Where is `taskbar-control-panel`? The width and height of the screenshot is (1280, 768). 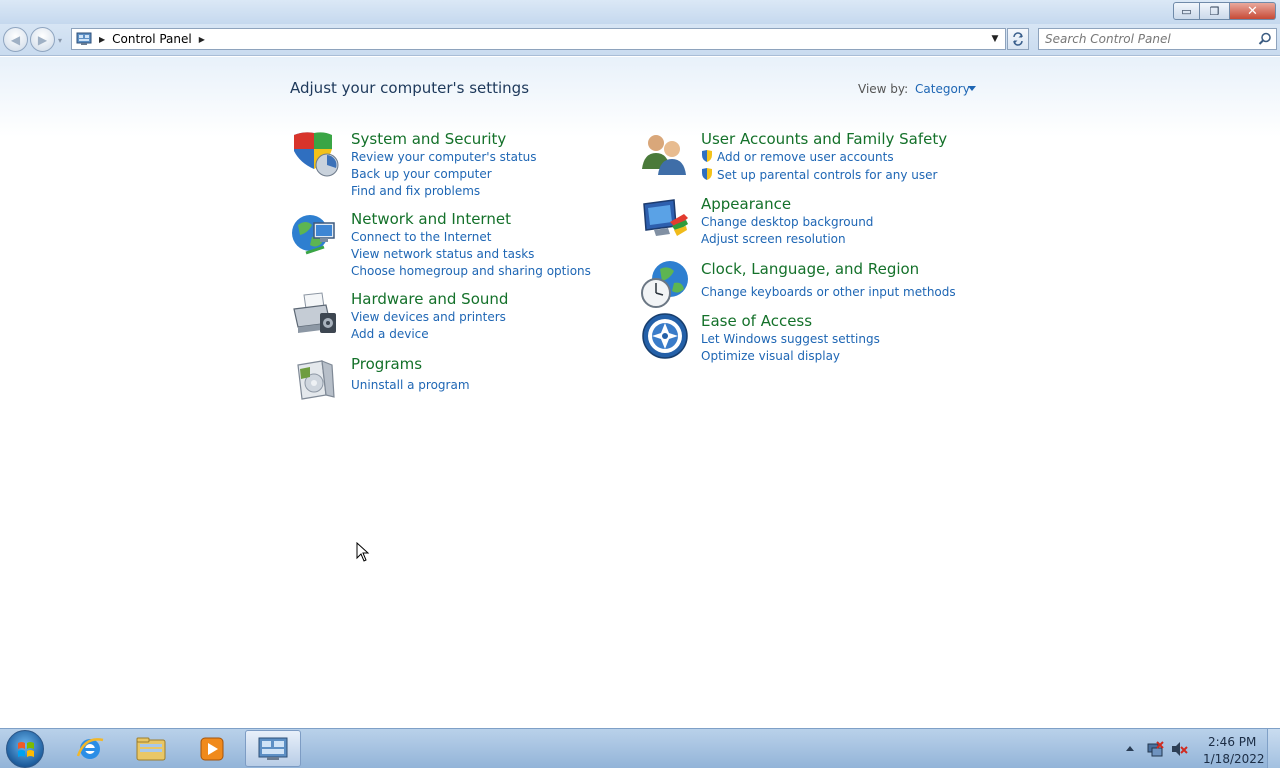 taskbar-control-panel is located at coordinates (273, 748).